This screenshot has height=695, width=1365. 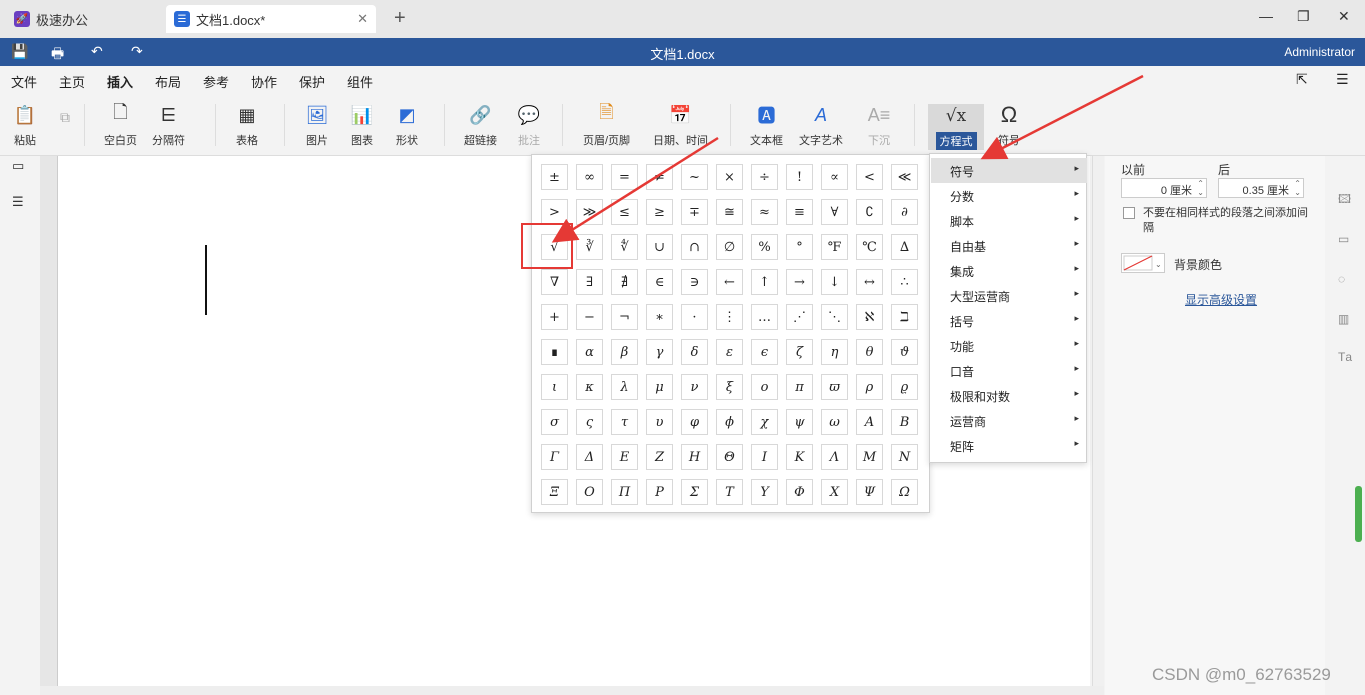 What do you see at coordinates (694, 387) in the screenshot?
I see `symbol-cell: ν` at bounding box center [694, 387].